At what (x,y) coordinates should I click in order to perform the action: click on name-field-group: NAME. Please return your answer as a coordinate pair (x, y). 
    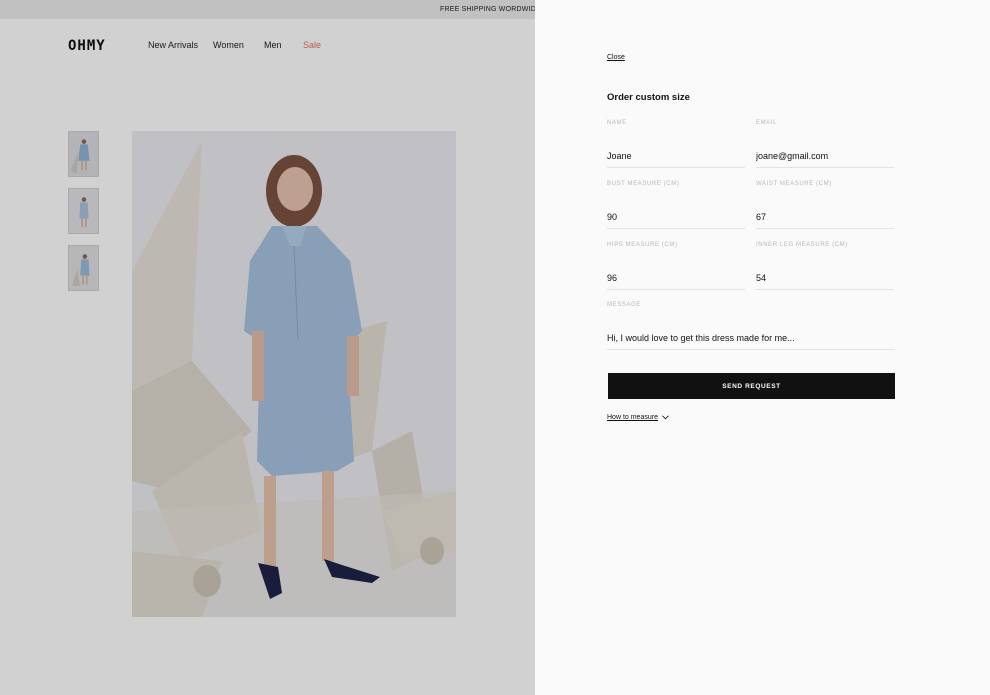
    Looking at the image, I should click on (676, 144).